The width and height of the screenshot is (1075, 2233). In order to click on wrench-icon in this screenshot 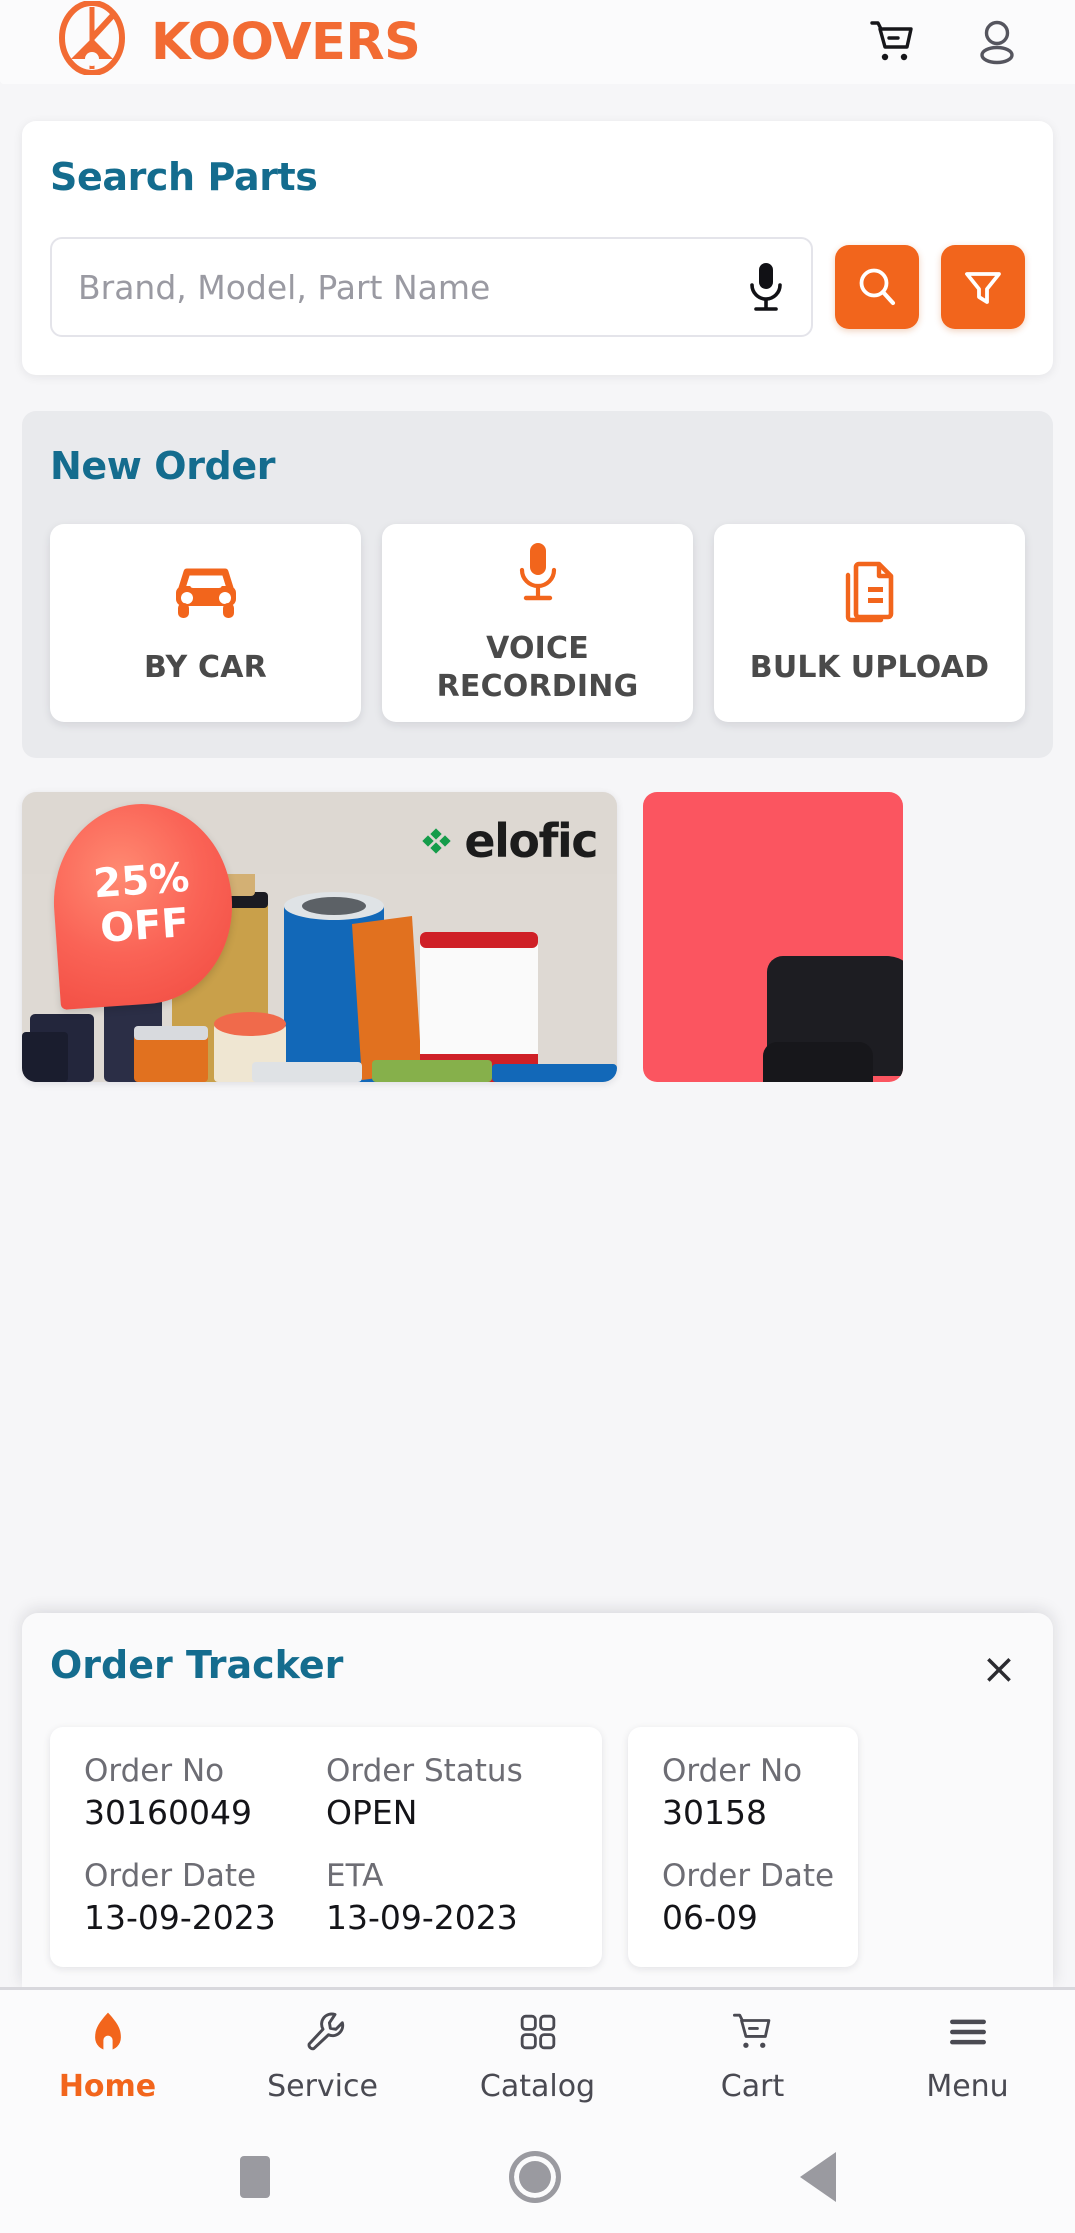, I will do `click(323, 2032)`.